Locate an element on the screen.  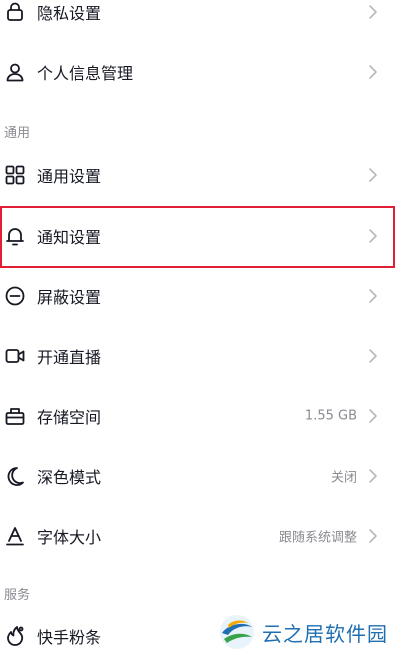
personal-info-row: 个人信息管理 is located at coordinates (200, 72).